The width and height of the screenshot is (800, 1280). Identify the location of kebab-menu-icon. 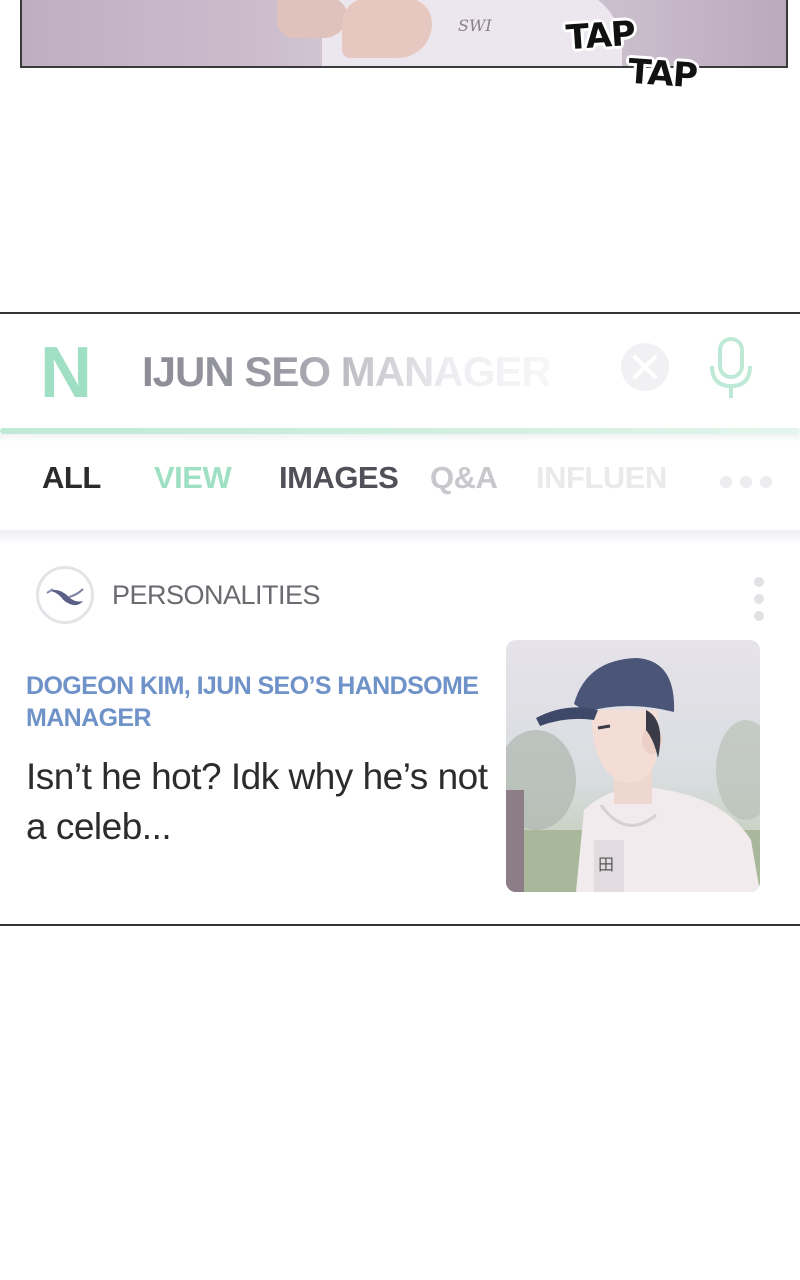
(759, 599).